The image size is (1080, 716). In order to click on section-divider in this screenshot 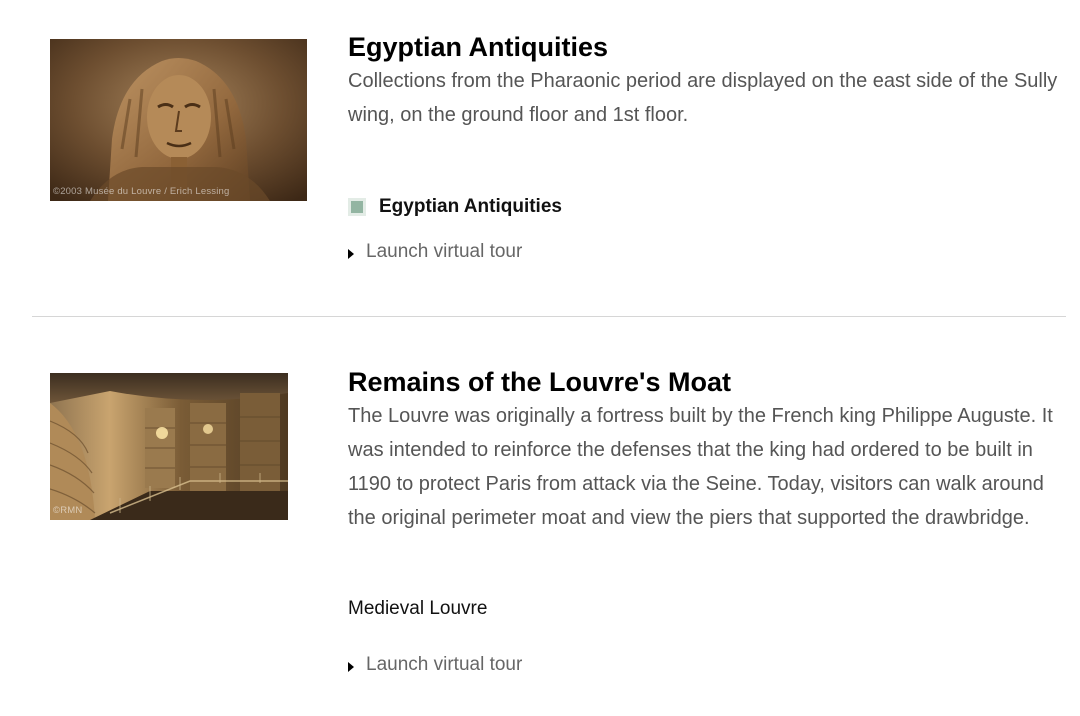, I will do `click(549, 316)`.